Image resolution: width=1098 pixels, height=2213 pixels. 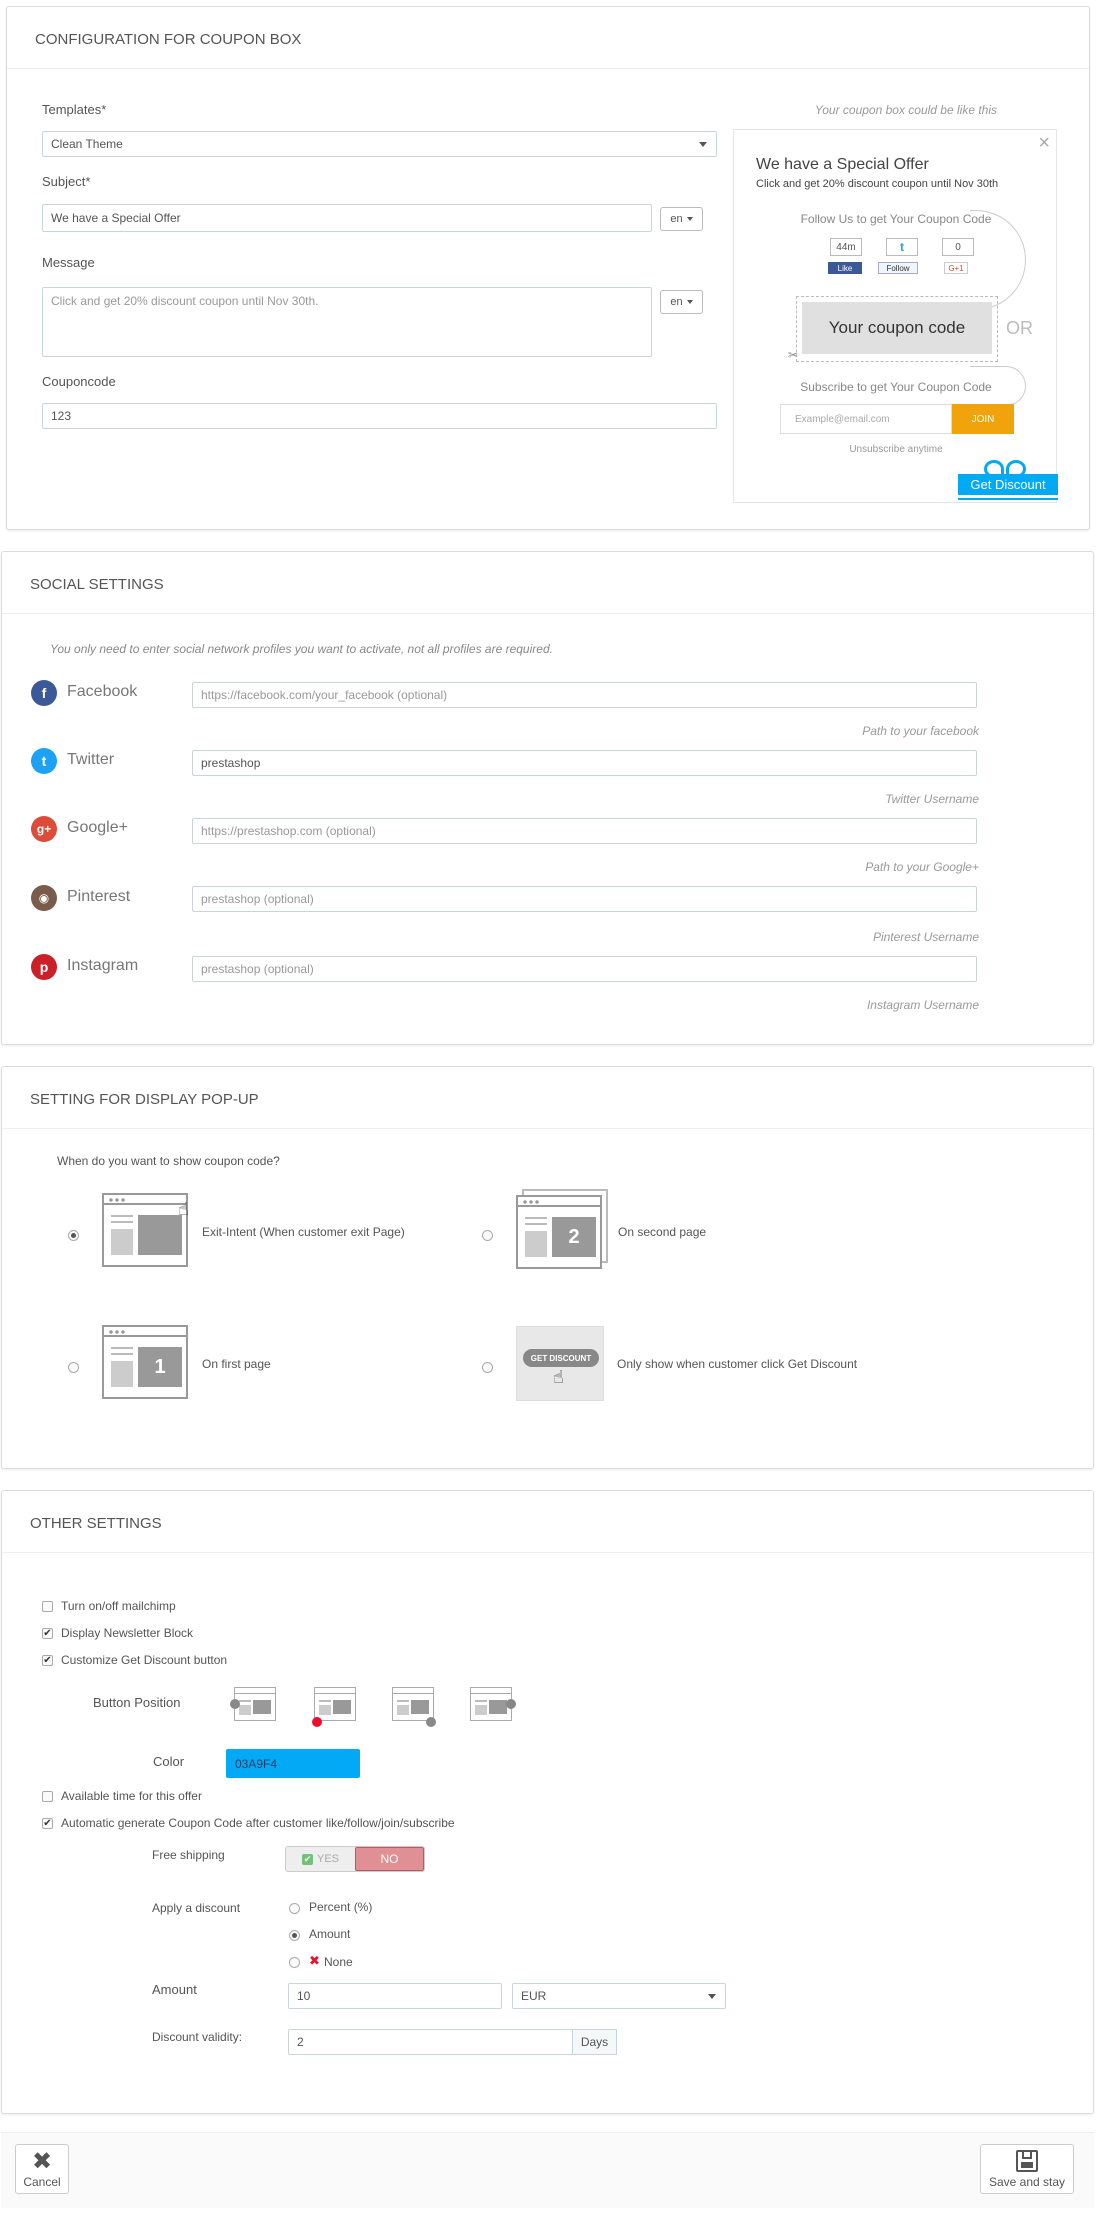 I want to click on preview-get-discount-button: Get Discount, so click(x=1008, y=486).